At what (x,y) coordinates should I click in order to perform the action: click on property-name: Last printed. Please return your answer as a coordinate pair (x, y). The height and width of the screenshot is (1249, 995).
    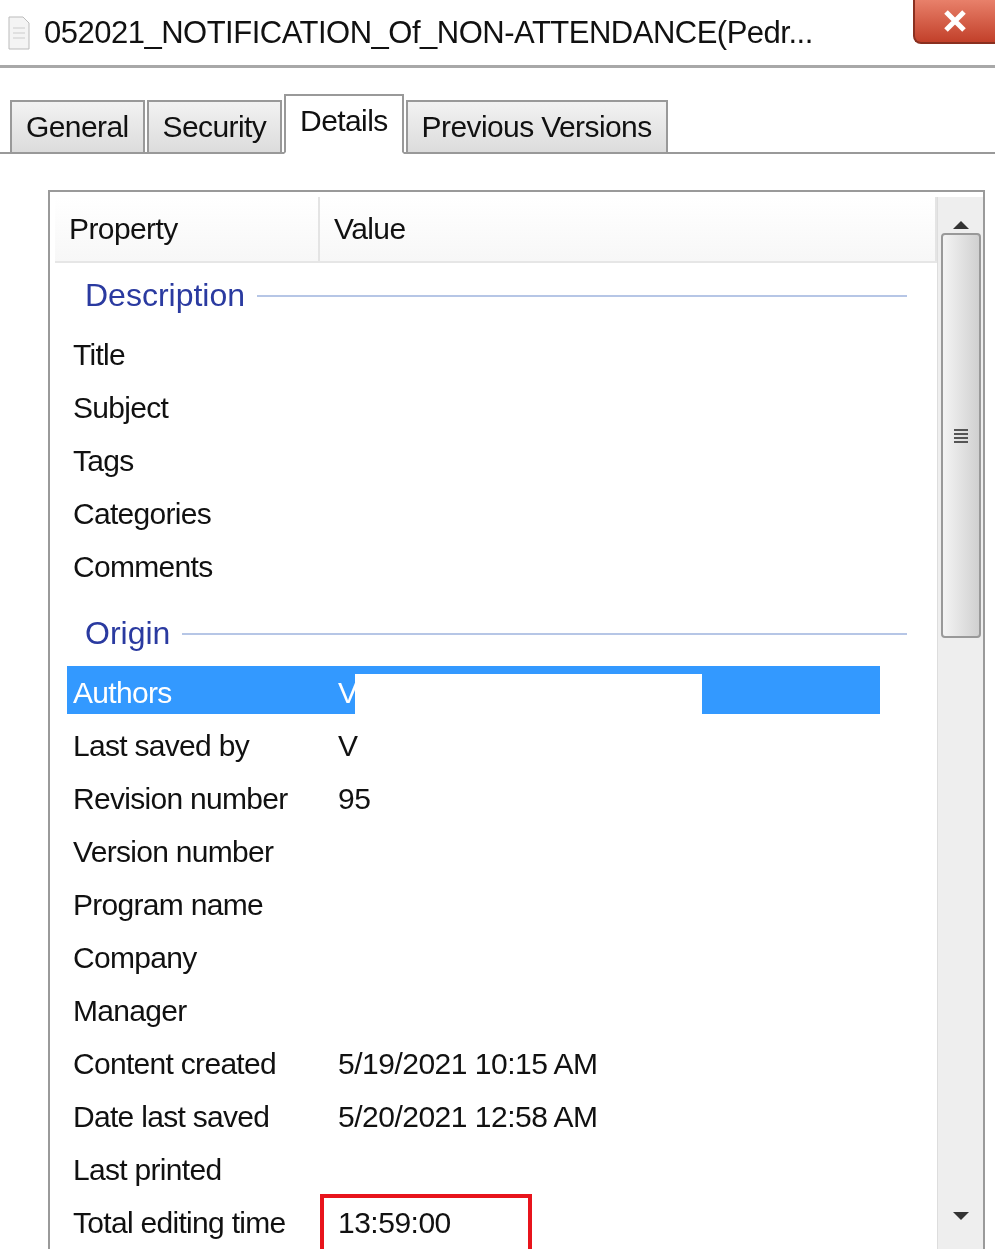
    Looking at the image, I should click on (202, 1169).